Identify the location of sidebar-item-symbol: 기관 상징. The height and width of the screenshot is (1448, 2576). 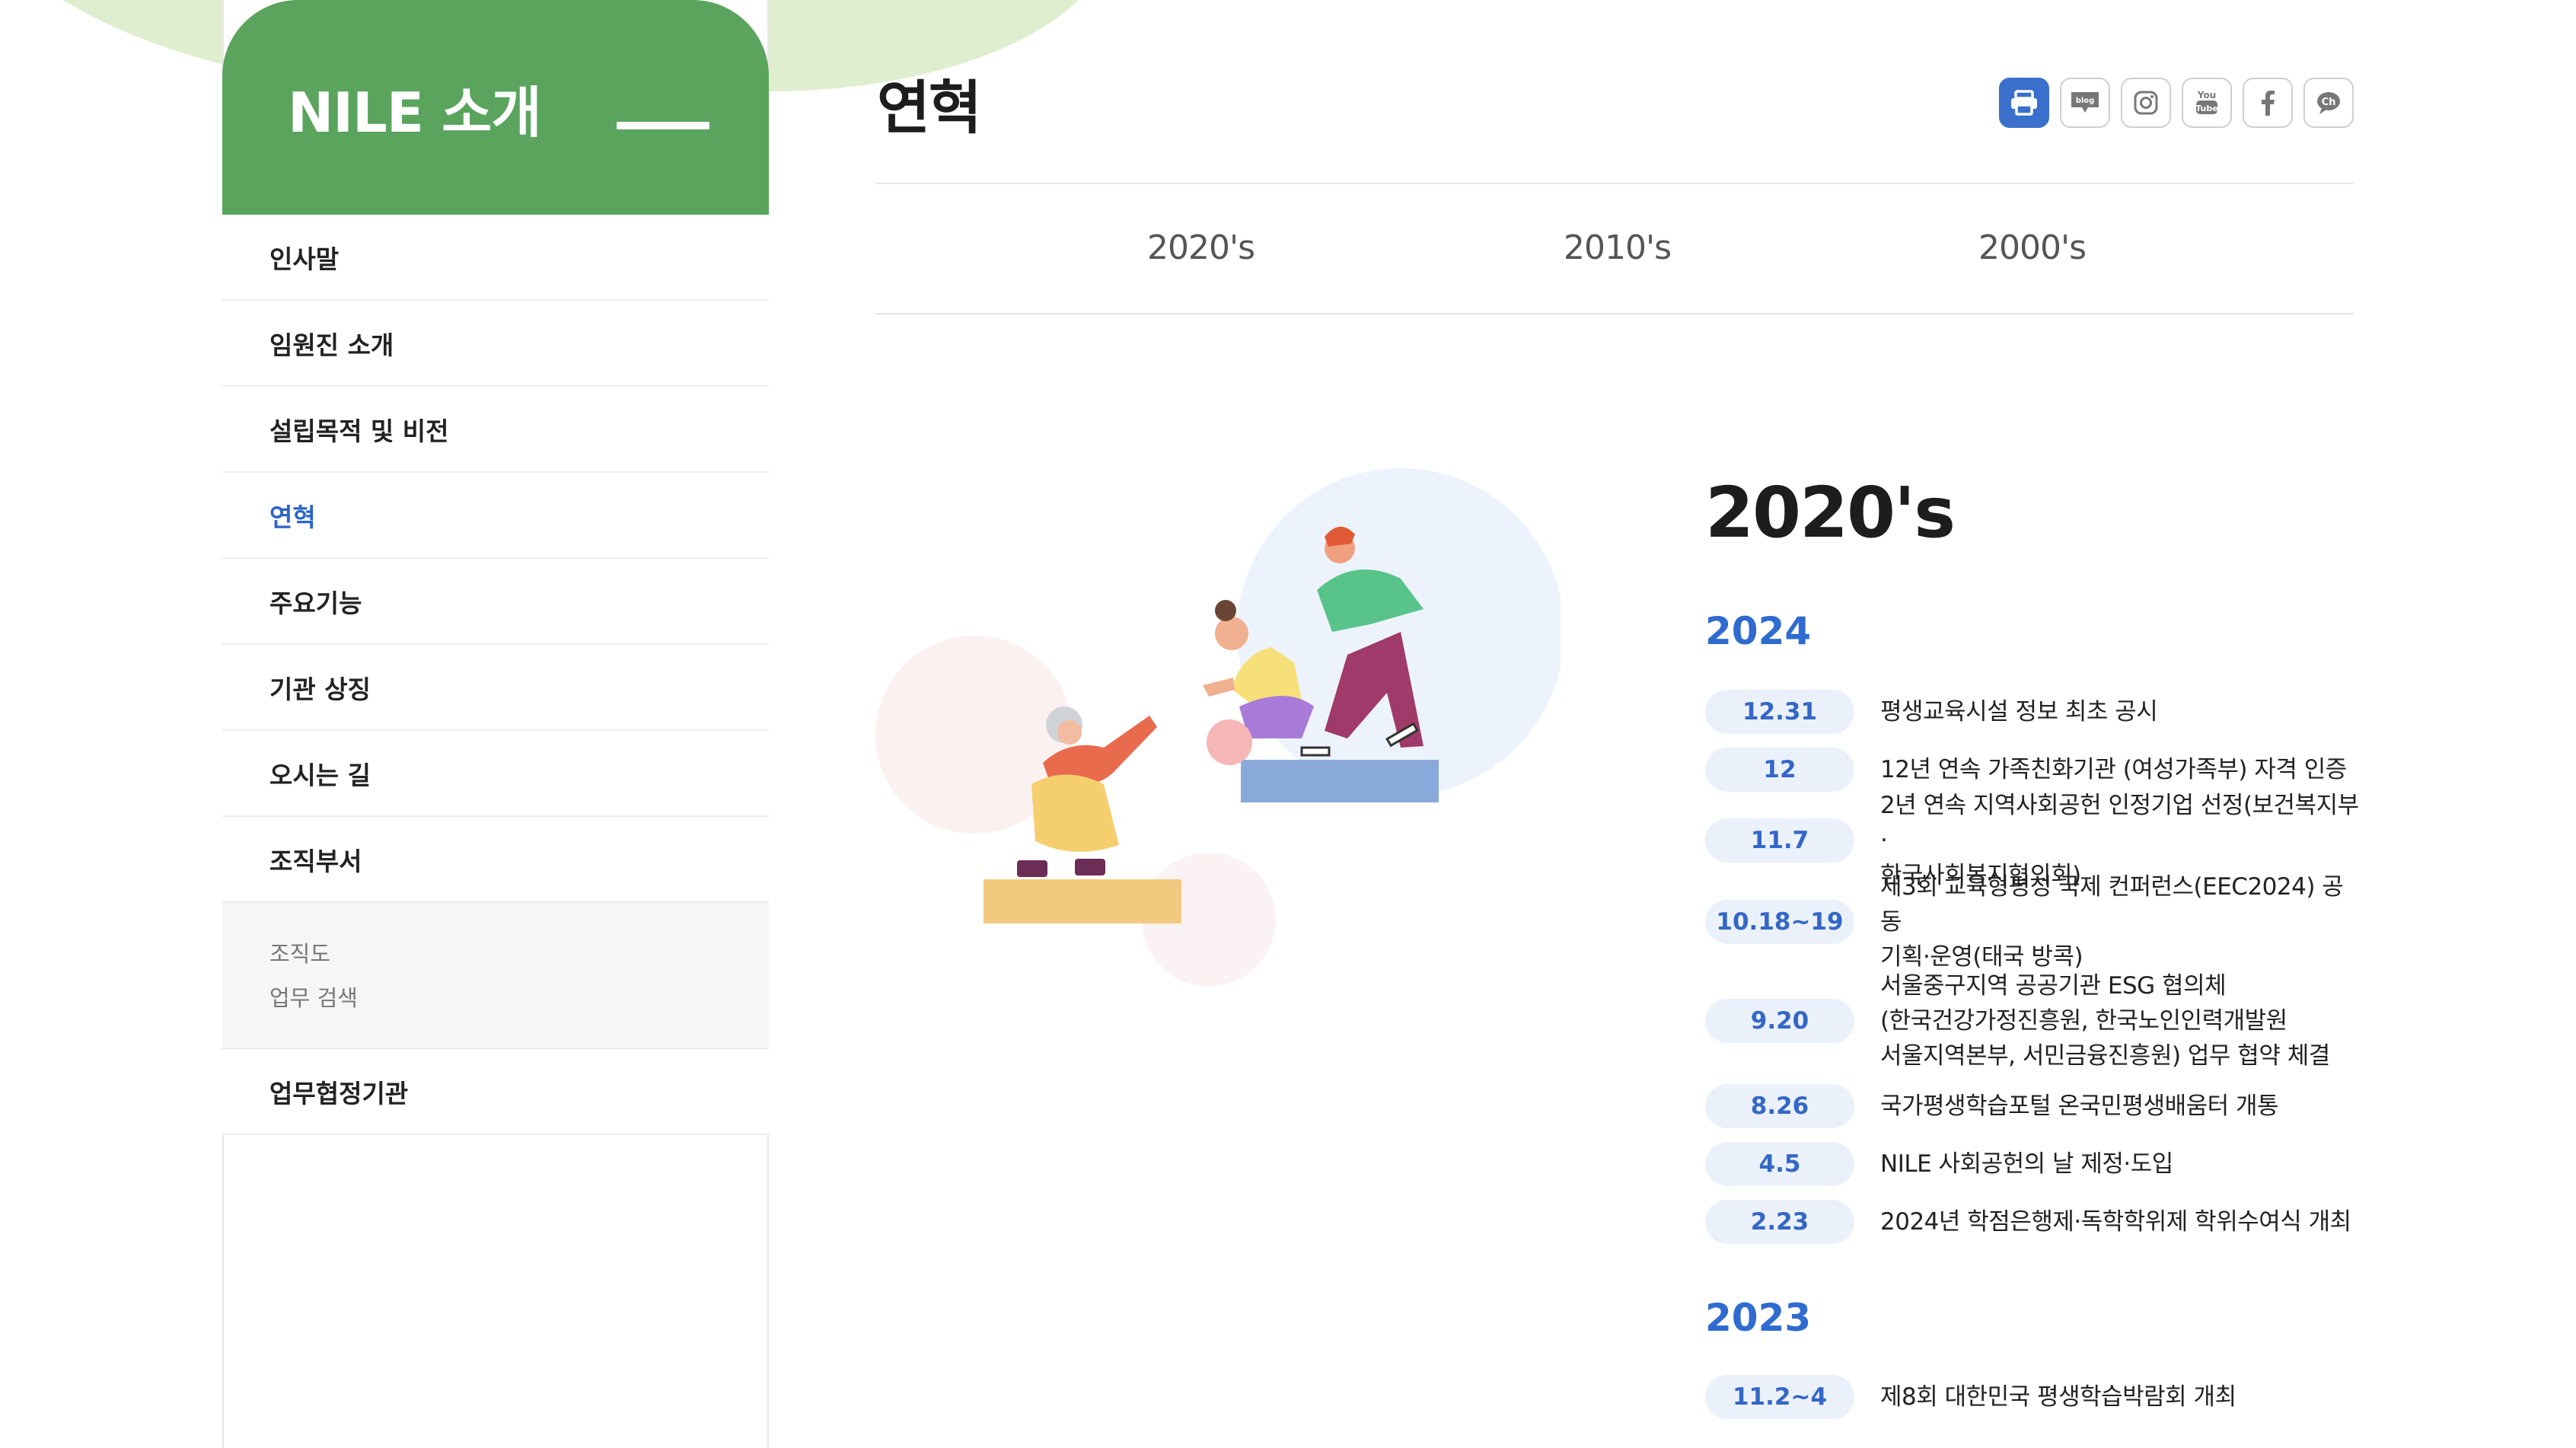
(495, 688).